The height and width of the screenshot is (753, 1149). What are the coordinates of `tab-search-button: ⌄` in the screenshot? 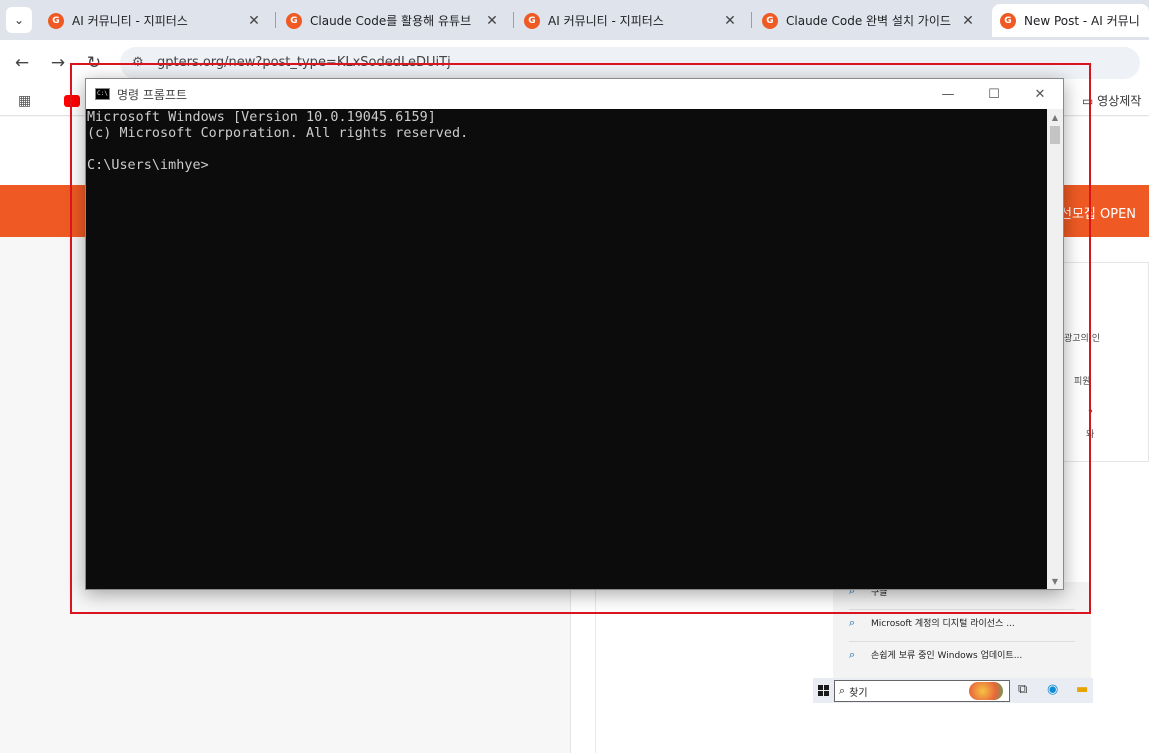 It's located at (19, 20).